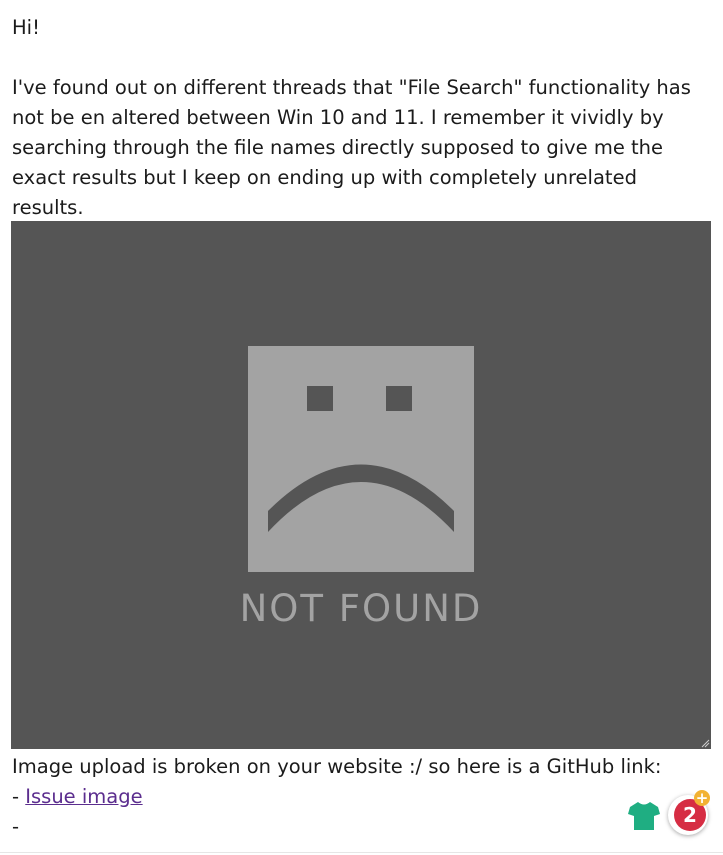  Describe the element at coordinates (83, 796) in the screenshot. I see `issue-image-link: Issue image` at that location.